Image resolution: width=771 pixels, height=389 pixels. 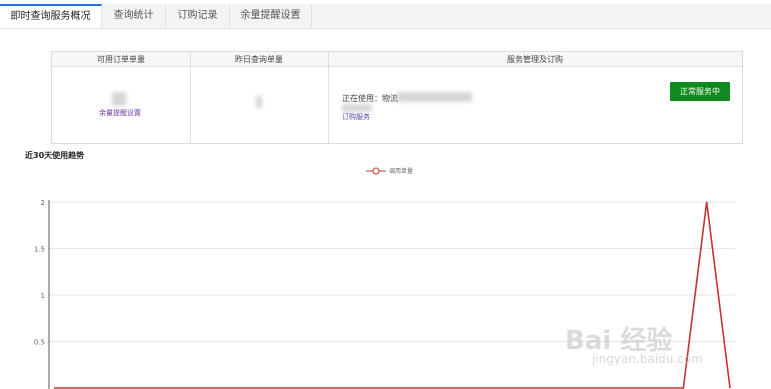 I want to click on remain-reminder-link: 余量提醒设置, so click(x=120, y=113).